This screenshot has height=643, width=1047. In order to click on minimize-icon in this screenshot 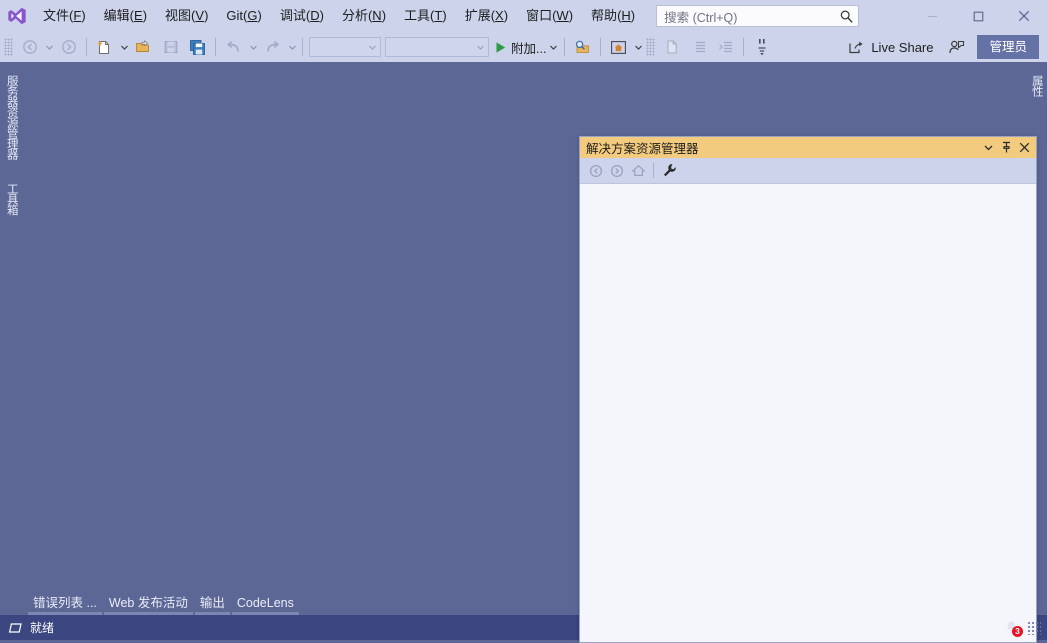, I will do `click(932, 16)`.